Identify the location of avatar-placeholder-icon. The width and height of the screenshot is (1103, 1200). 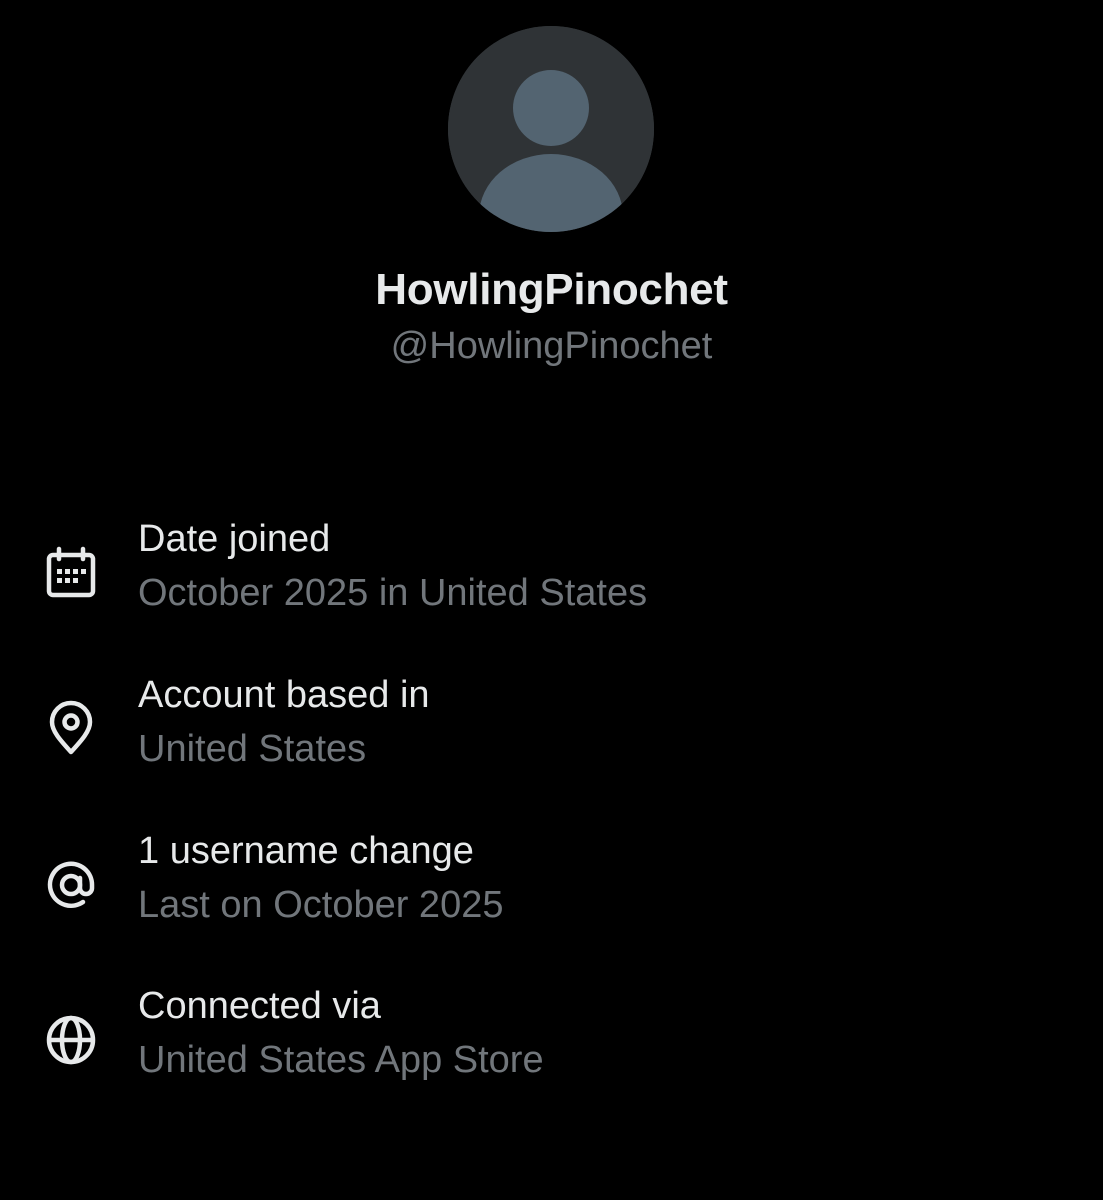
(551, 129).